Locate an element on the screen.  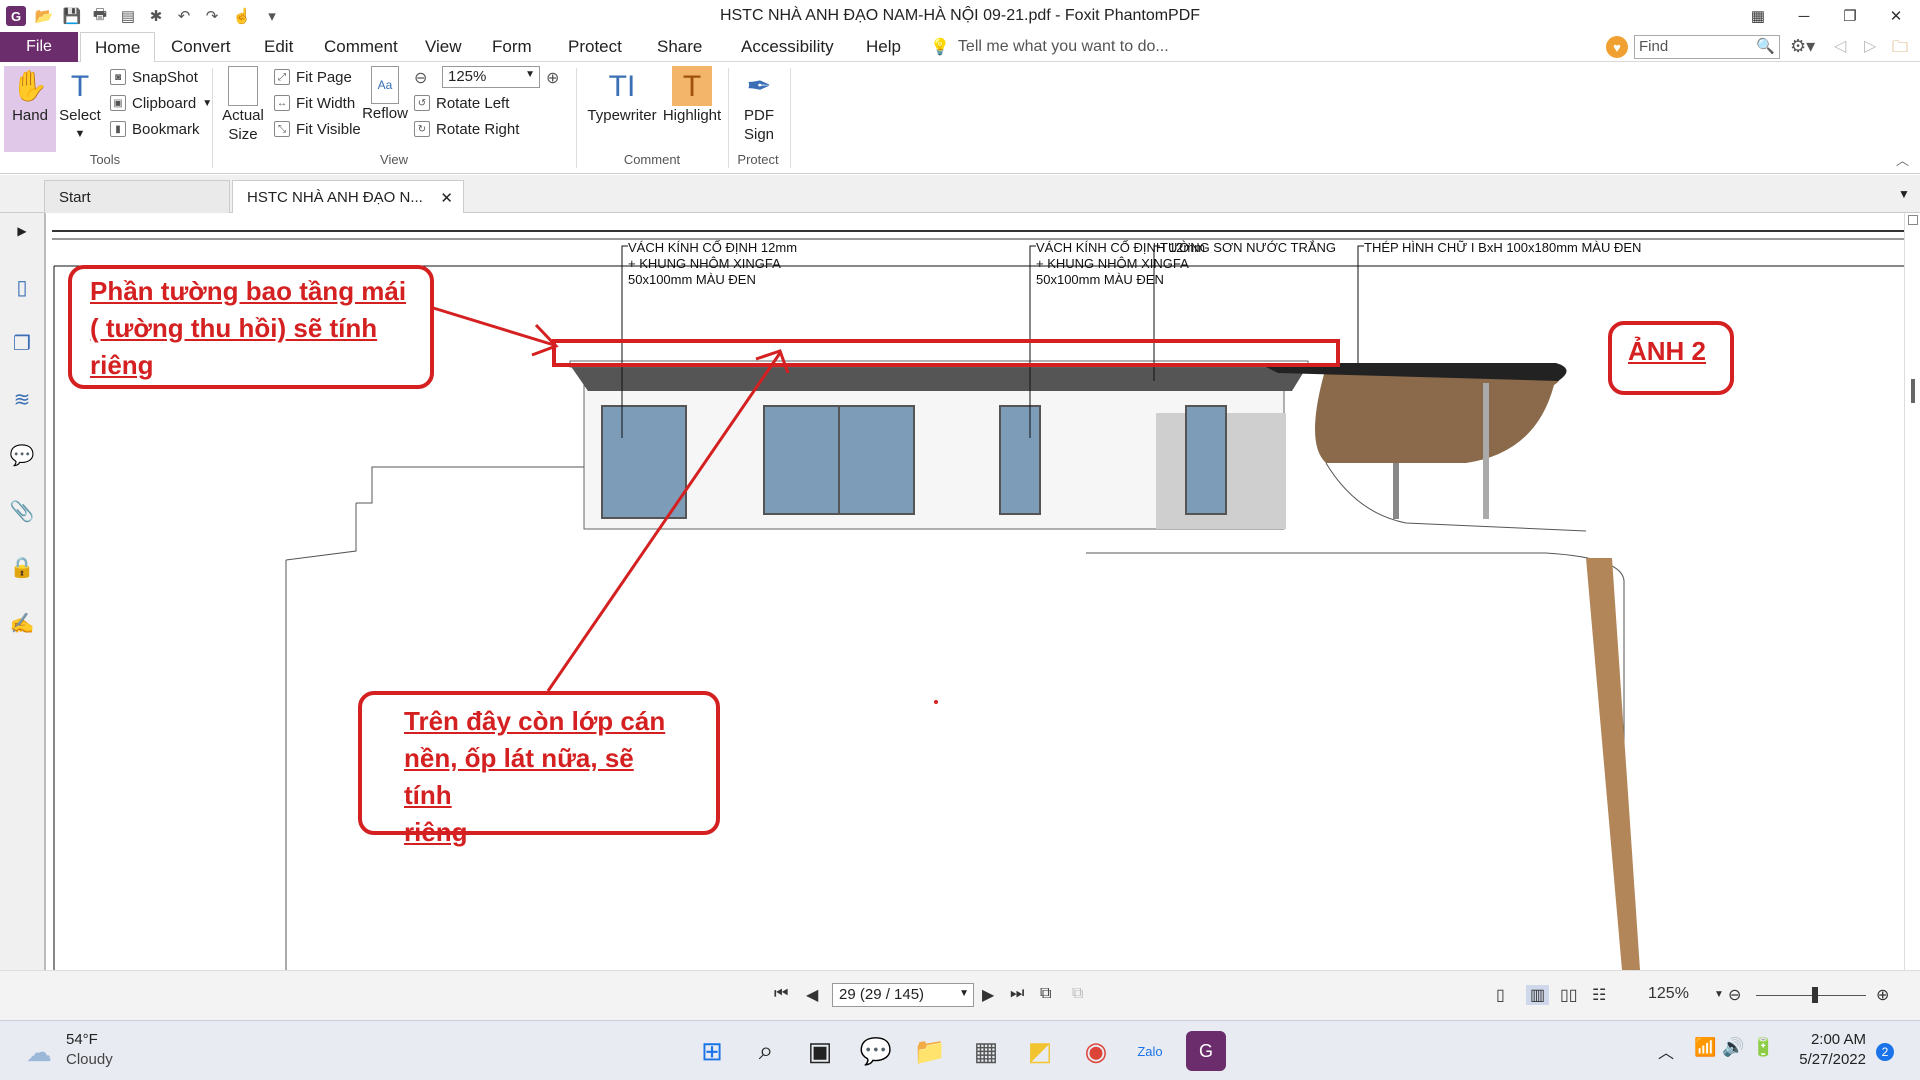
highlight-button: T Highlight is located at coordinates (692, 95).